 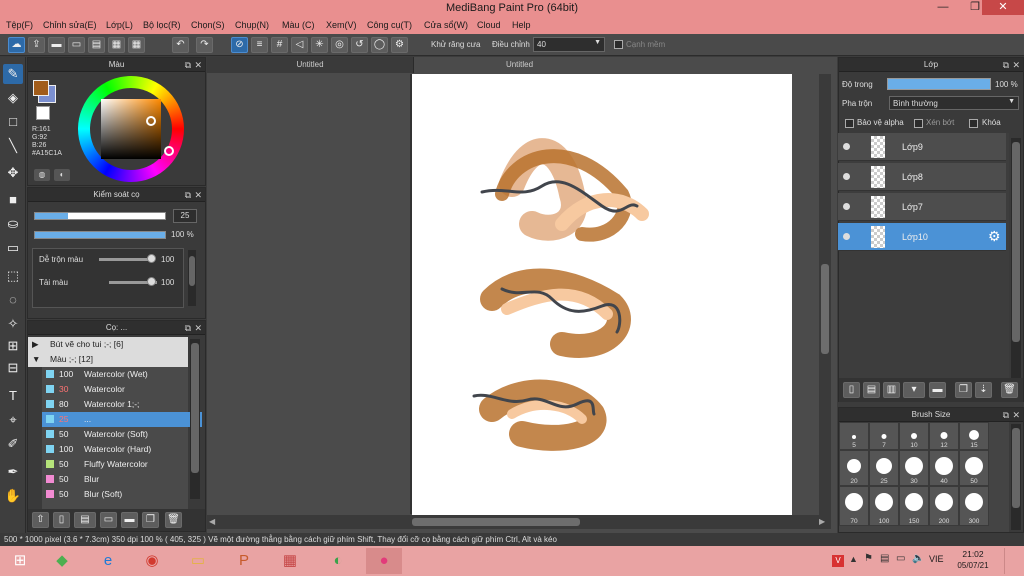 I want to click on menu-layer: Lớp(L), so click(x=119, y=25).